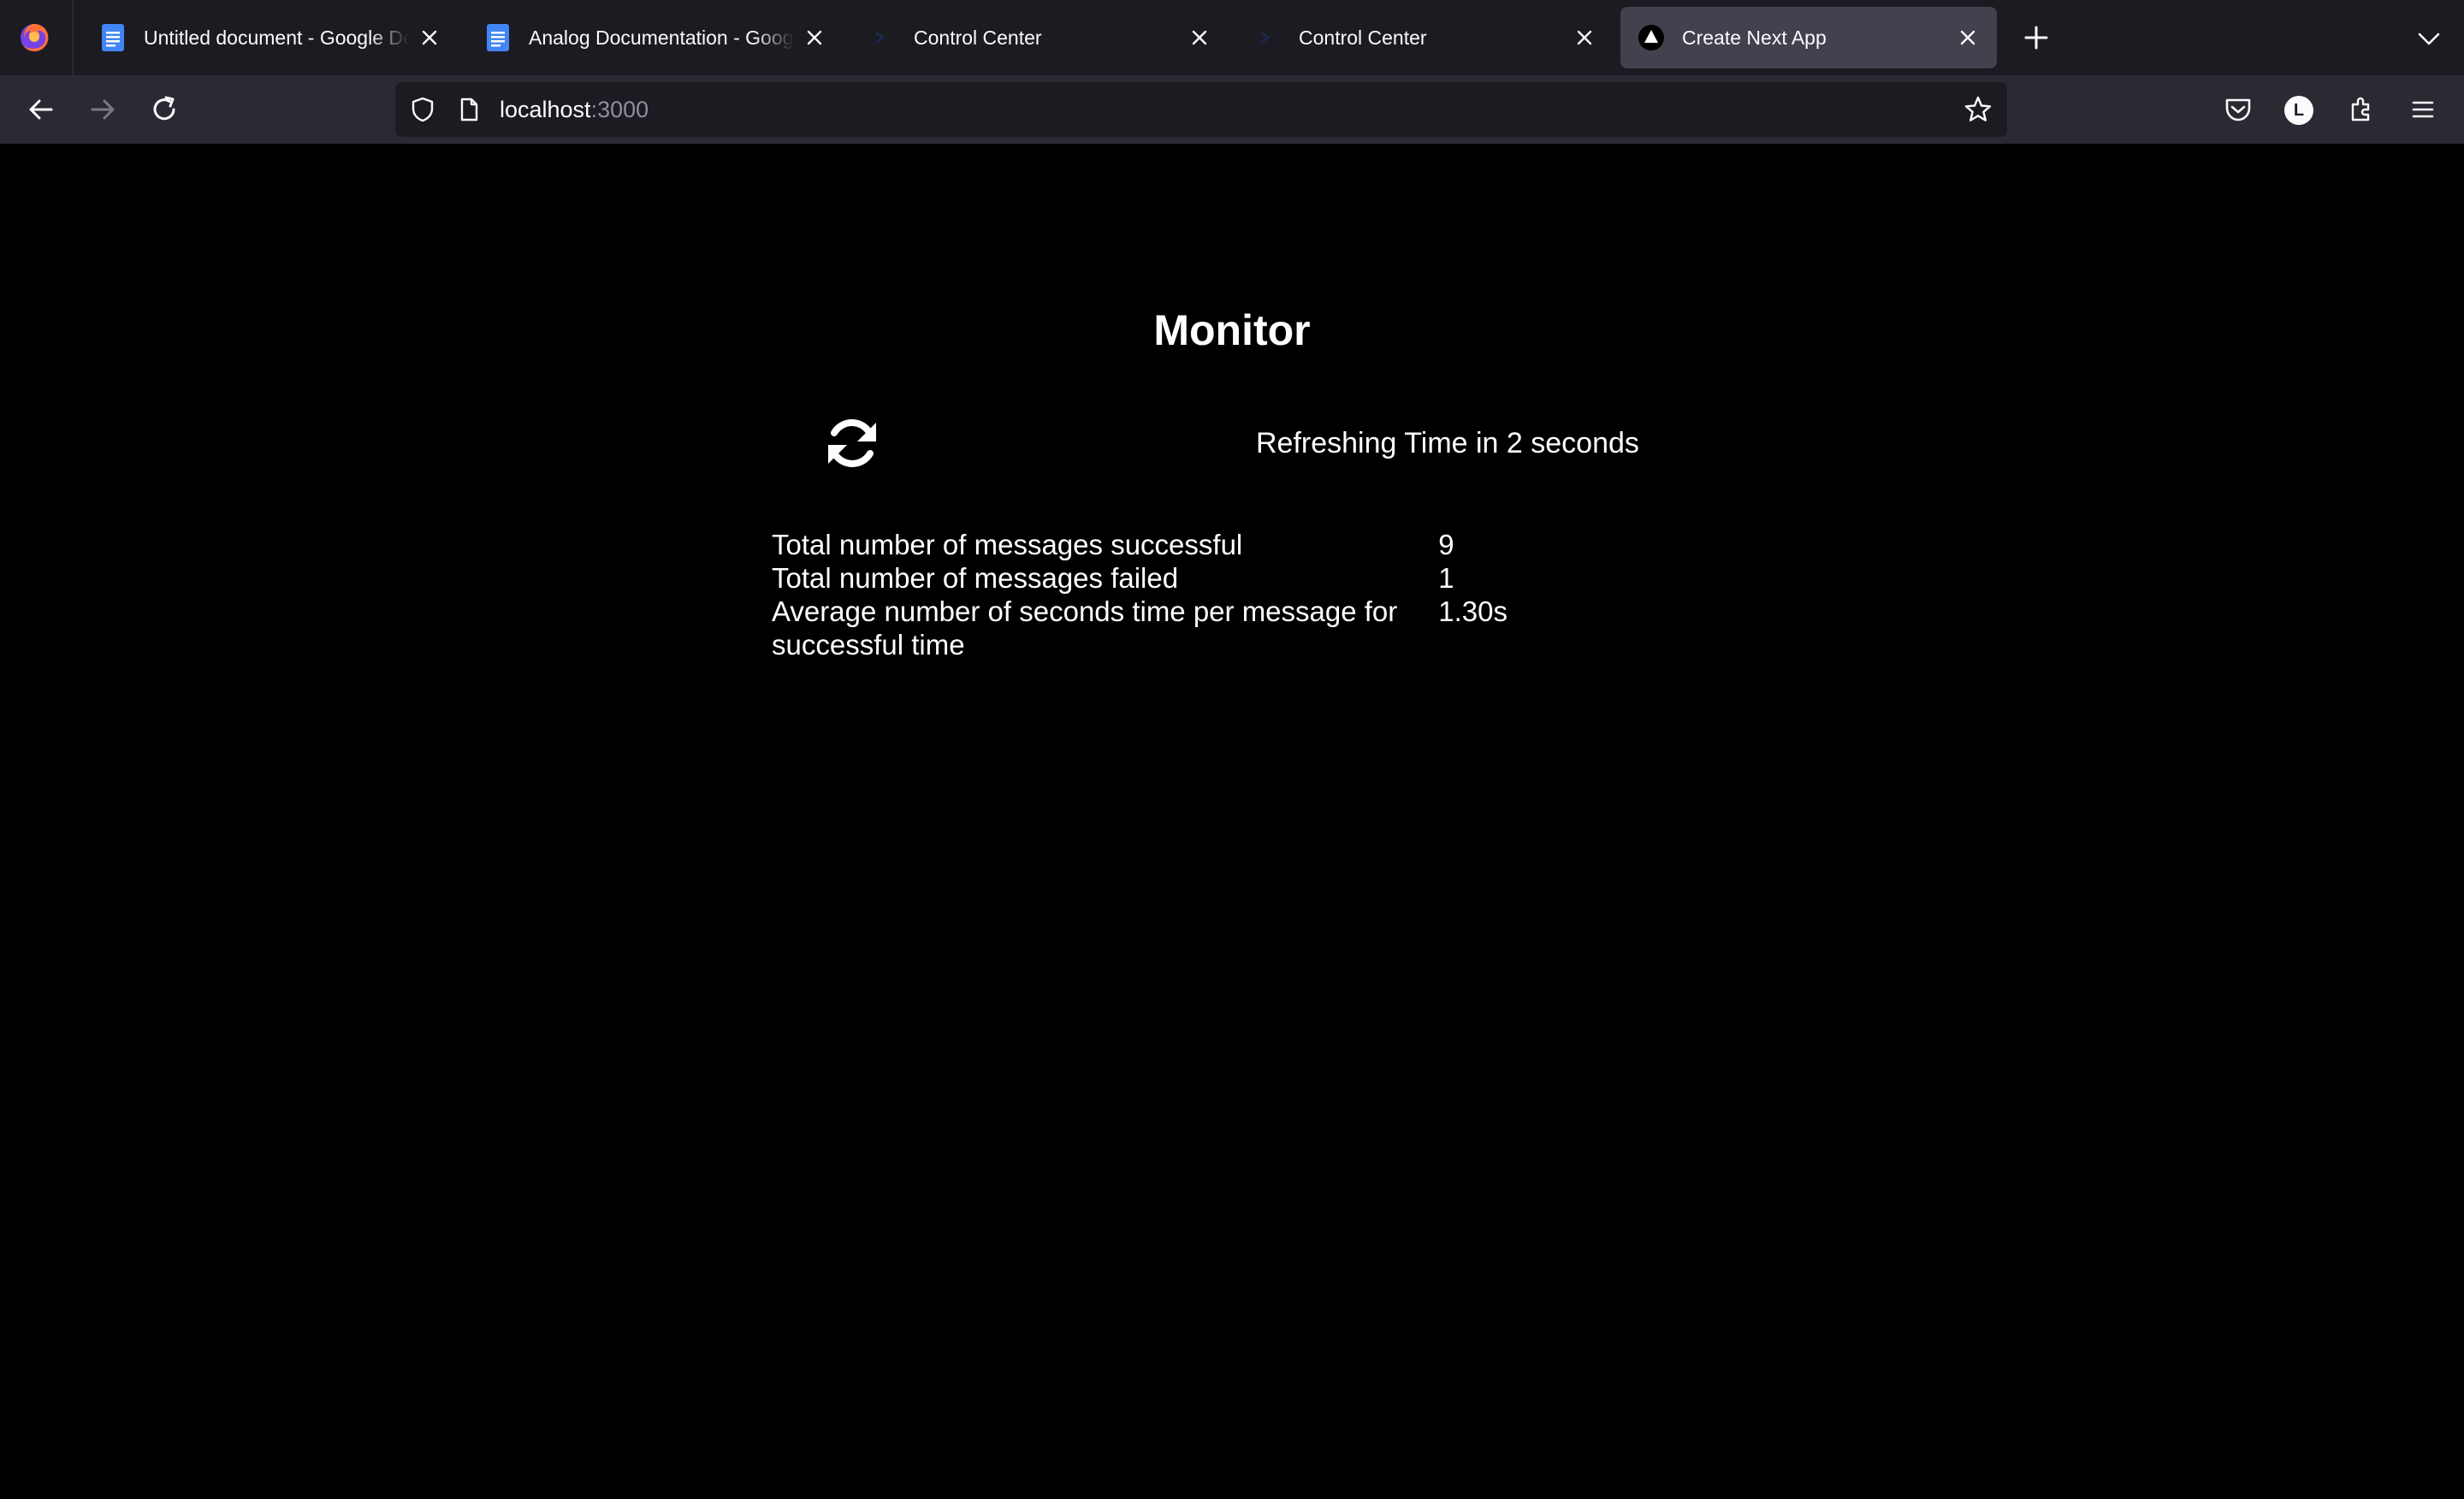 Image resolution: width=2464 pixels, height=1499 pixels. I want to click on url-host: localhost, so click(545, 109).